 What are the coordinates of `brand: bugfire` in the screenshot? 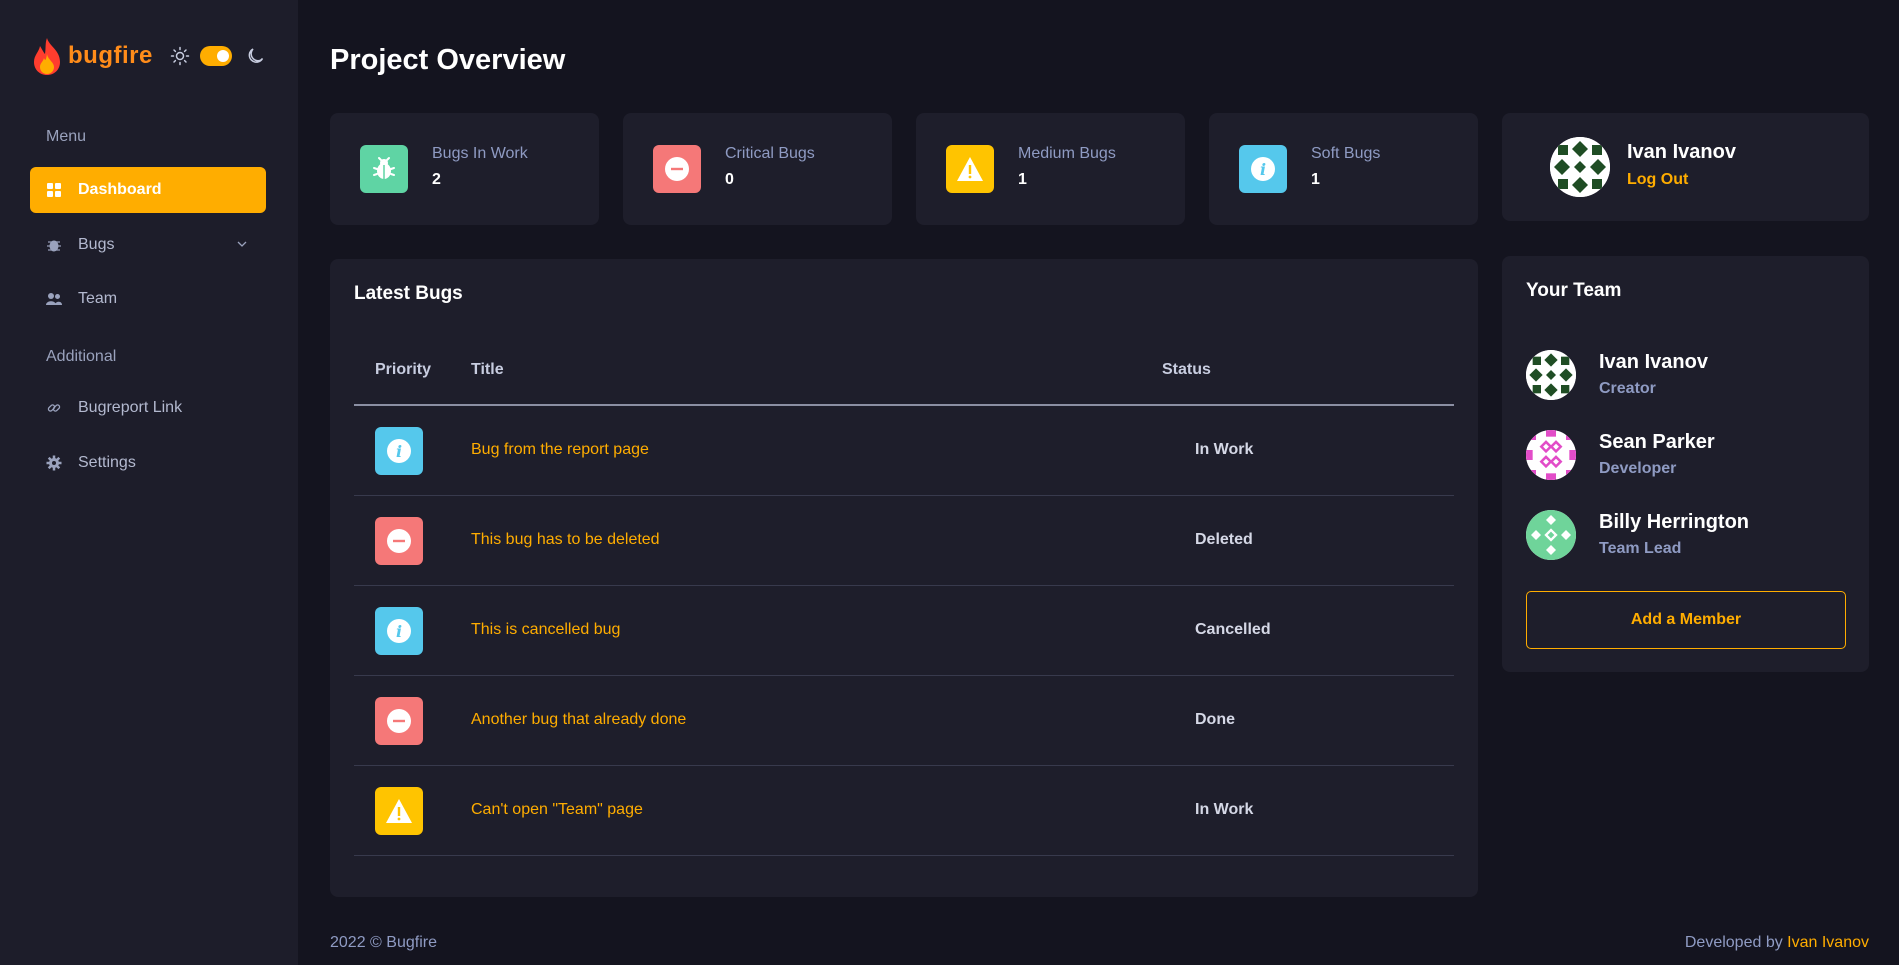 It's located at (91, 56).